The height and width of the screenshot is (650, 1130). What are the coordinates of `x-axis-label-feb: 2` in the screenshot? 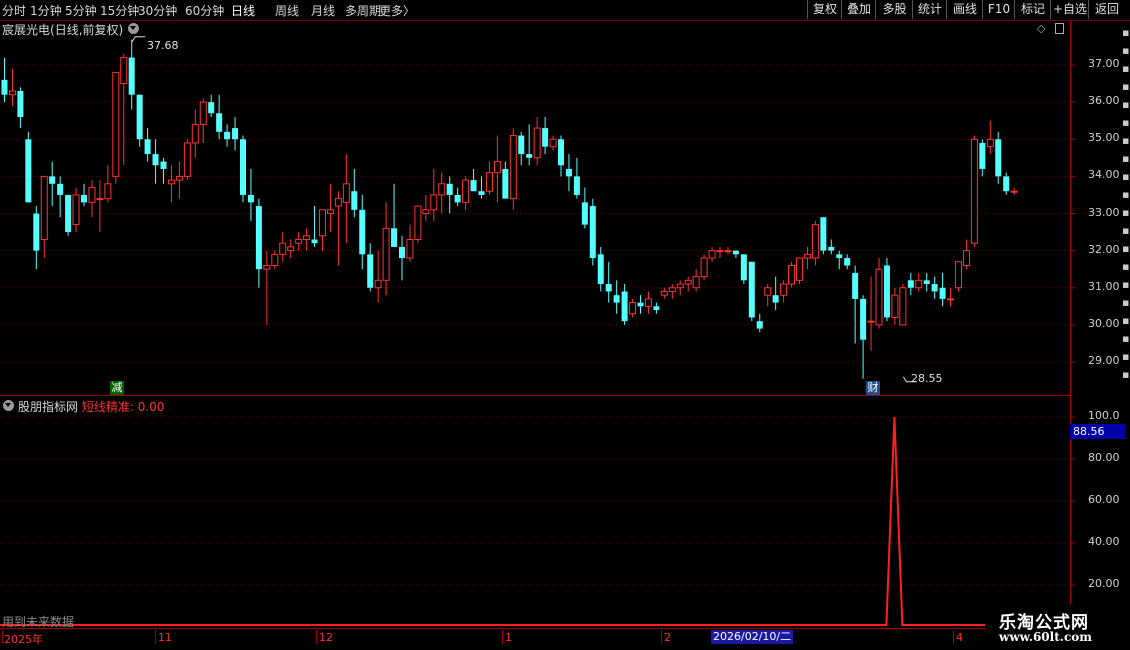 It's located at (667, 637).